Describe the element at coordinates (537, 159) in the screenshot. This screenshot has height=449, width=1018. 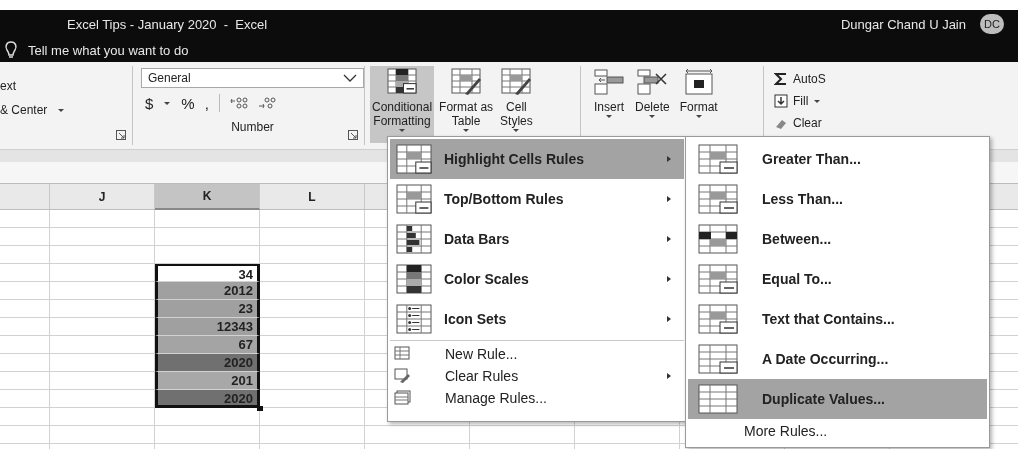
I see `menu-item: Highlight Cells Rules` at that location.